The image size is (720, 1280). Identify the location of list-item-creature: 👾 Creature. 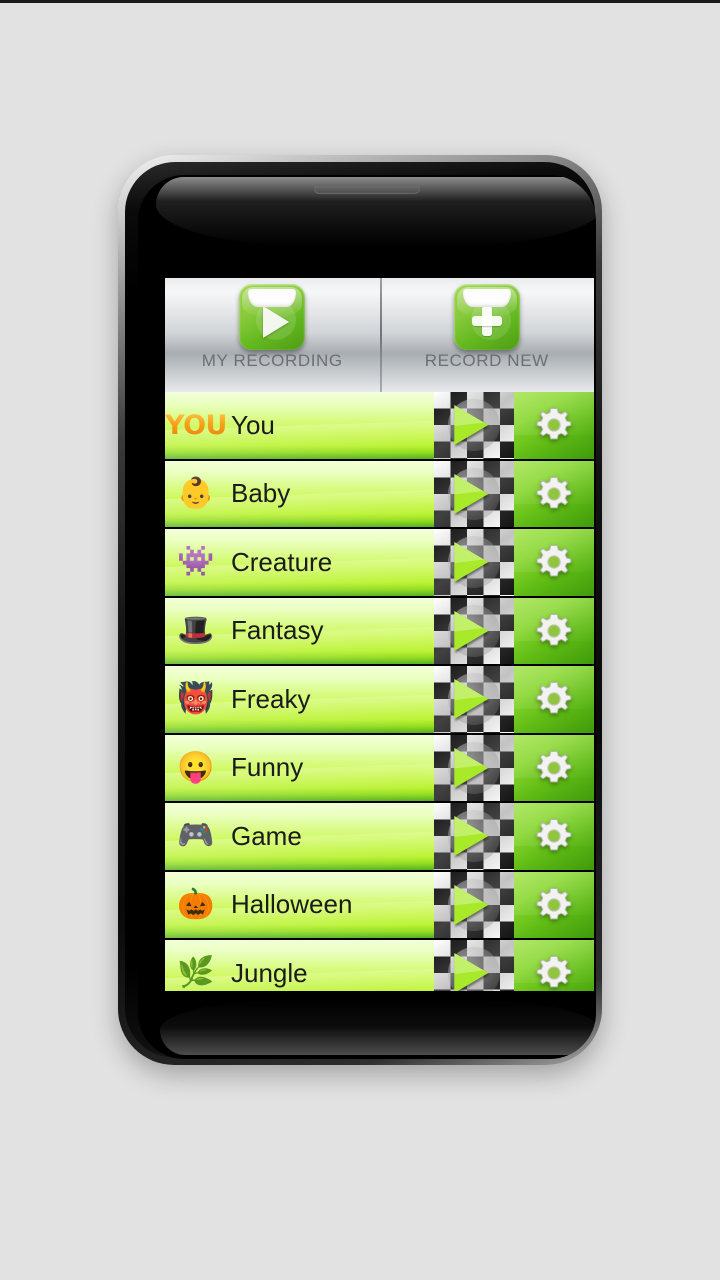
(299, 562).